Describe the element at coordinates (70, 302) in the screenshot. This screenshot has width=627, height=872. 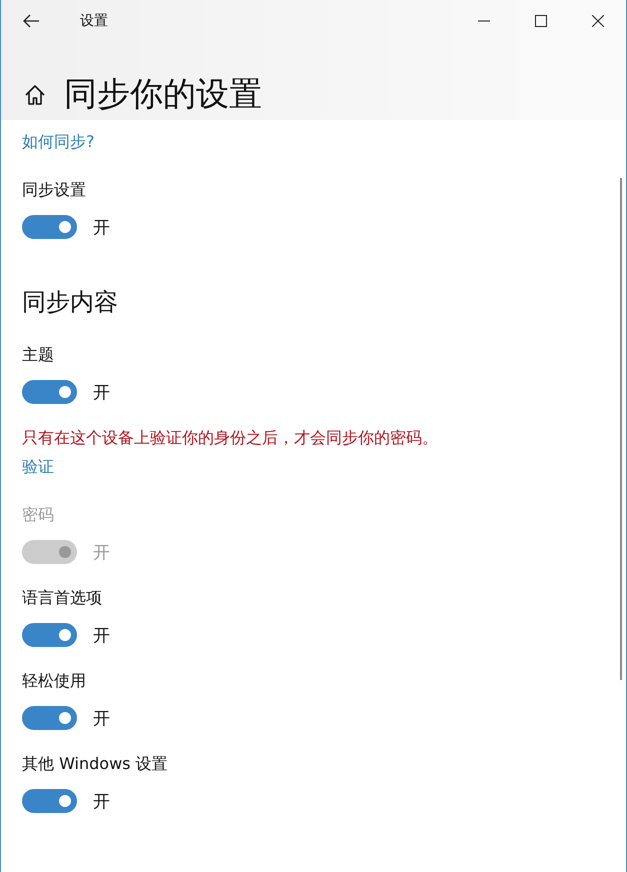
I see `section-heading: 同步内容` at that location.